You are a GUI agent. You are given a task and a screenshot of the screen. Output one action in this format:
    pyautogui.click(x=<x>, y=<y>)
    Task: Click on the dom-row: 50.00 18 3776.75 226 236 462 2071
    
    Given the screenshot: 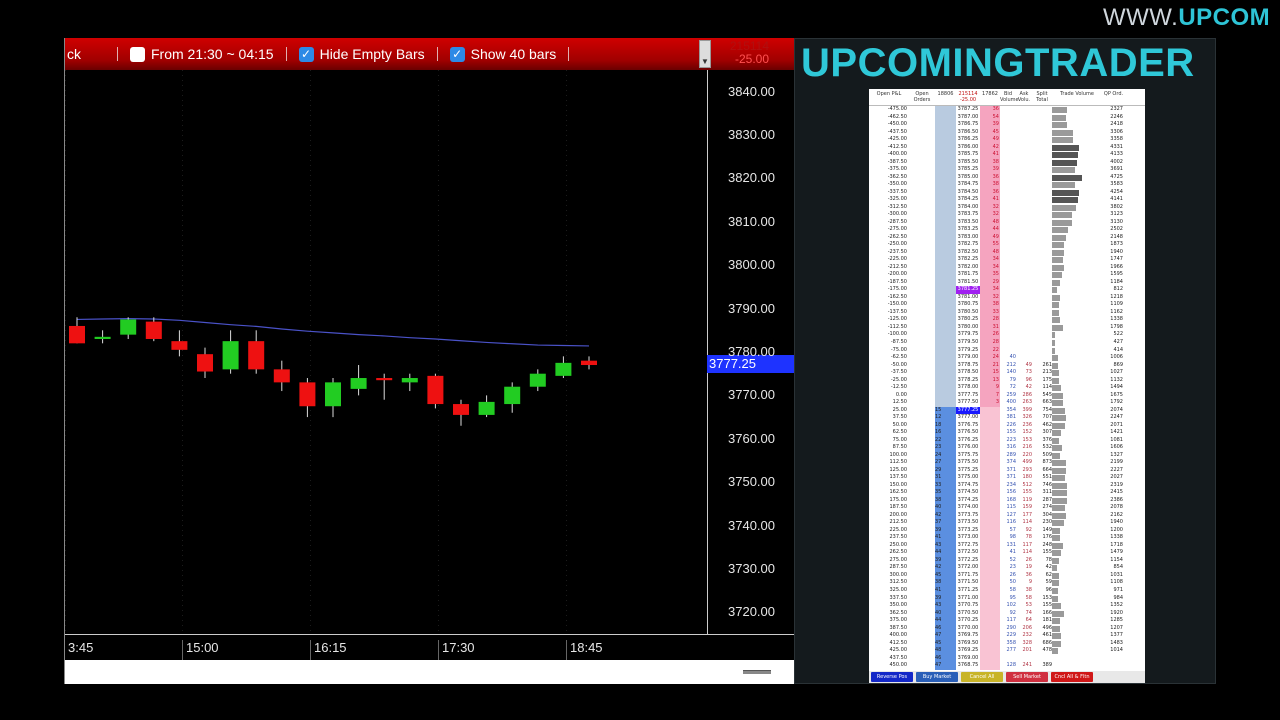 What is the action you would take?
    pyautogui.click(x=1007, y=425)
    